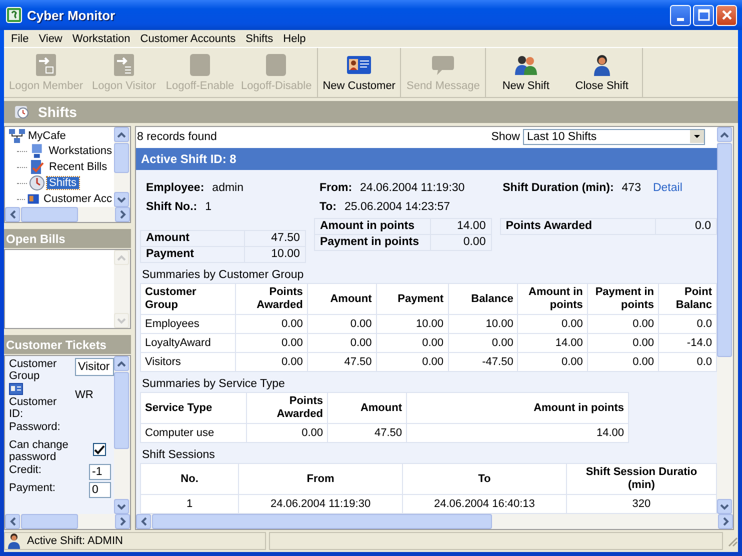 The height and width of the screenshot is (556, 742). What do you see at coordinates (193, 408) in the screenshot?
I see `column-header: Service Type` at bounding box center [193, 408].